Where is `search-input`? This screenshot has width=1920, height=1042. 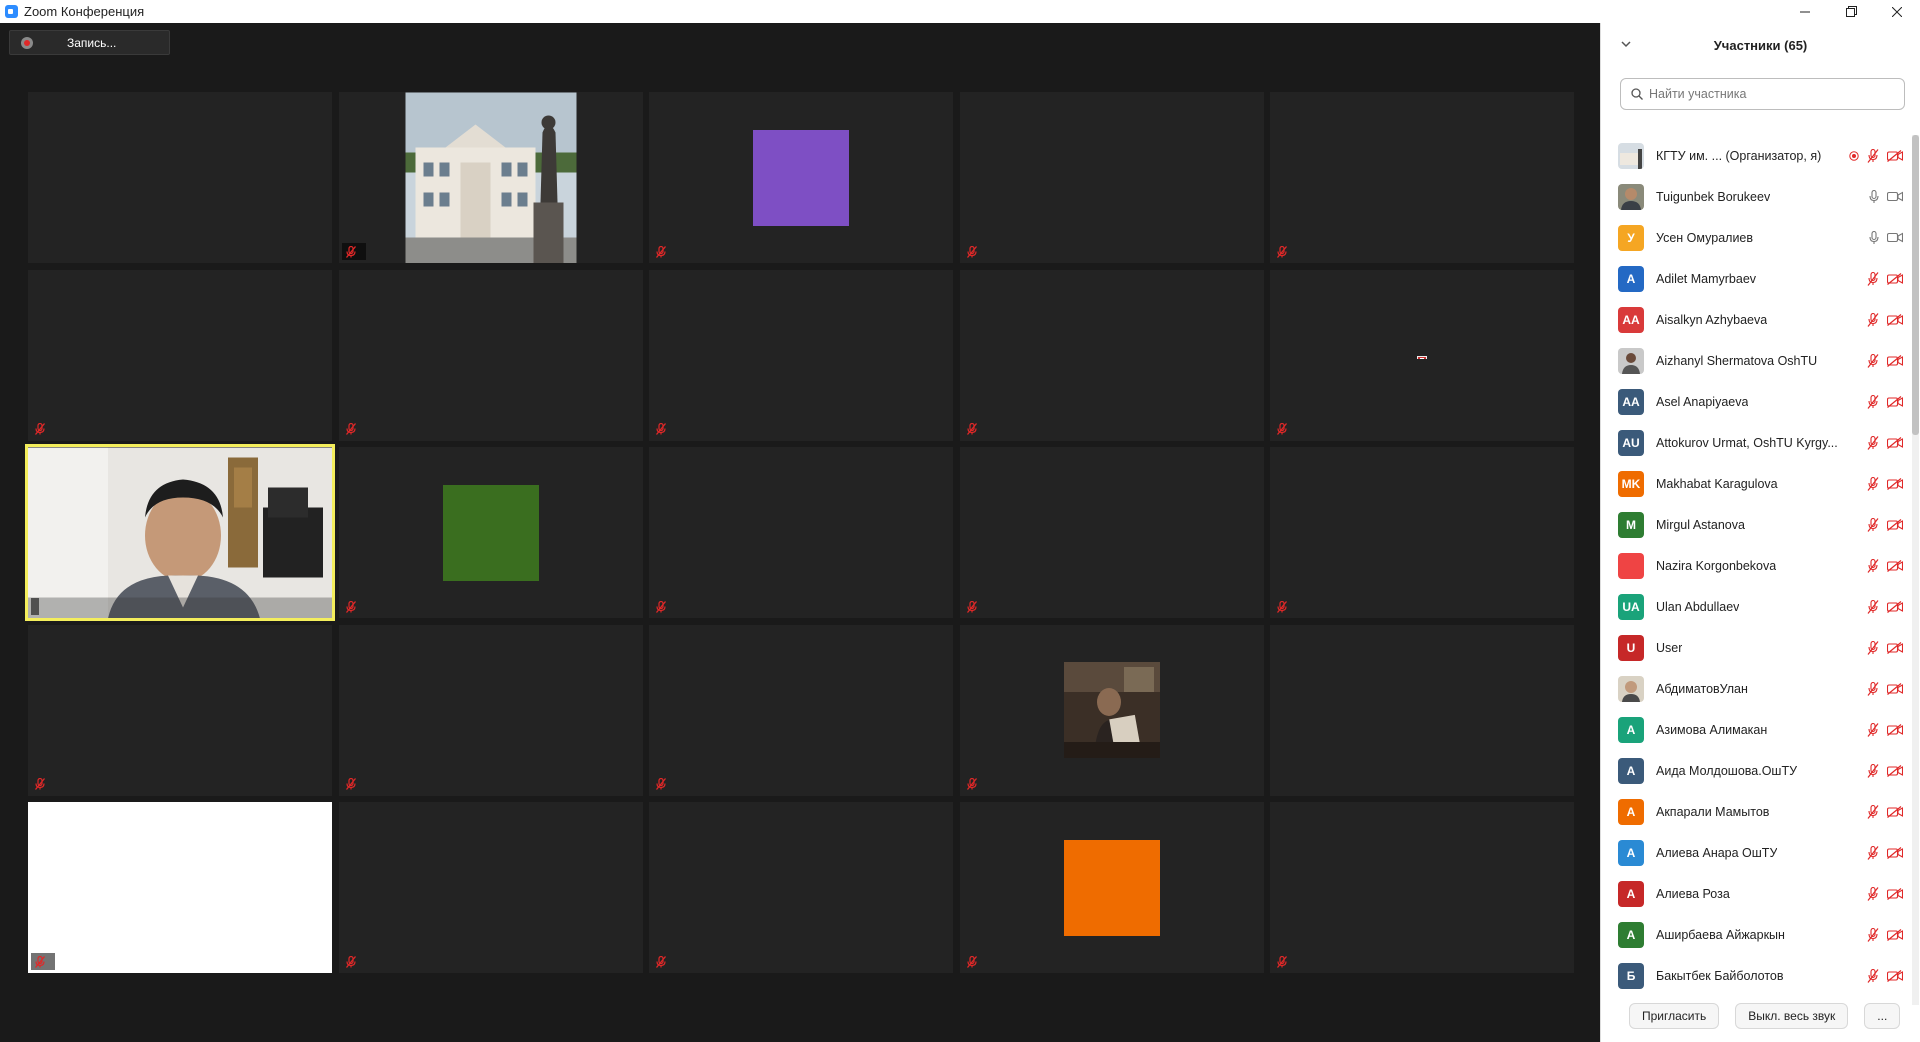
search-input is located at coordinates (1769, 94).